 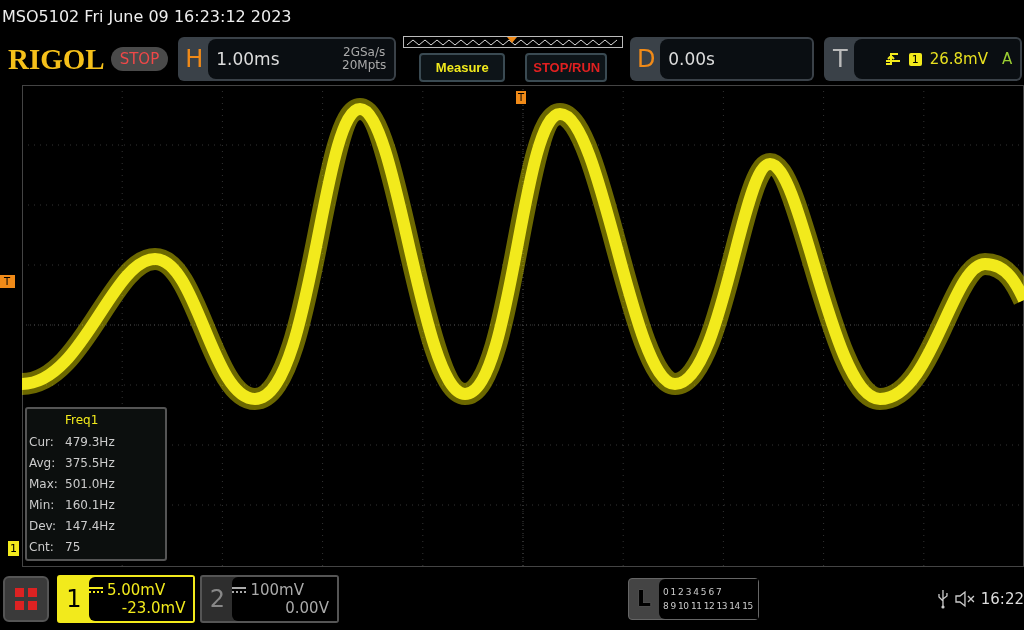 What do you see at coordinates (364, 65) in the screenshot?
I see `memory-depth: 20Mpts` at bounding box center [364, 65].